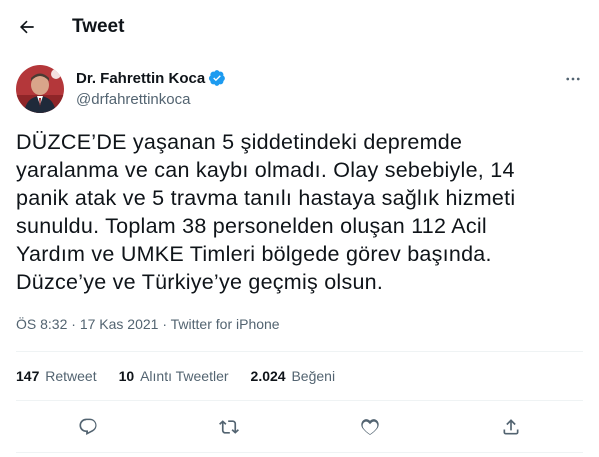  I want to click on retweets-stat: 147 Retweet, so click(56, 376).